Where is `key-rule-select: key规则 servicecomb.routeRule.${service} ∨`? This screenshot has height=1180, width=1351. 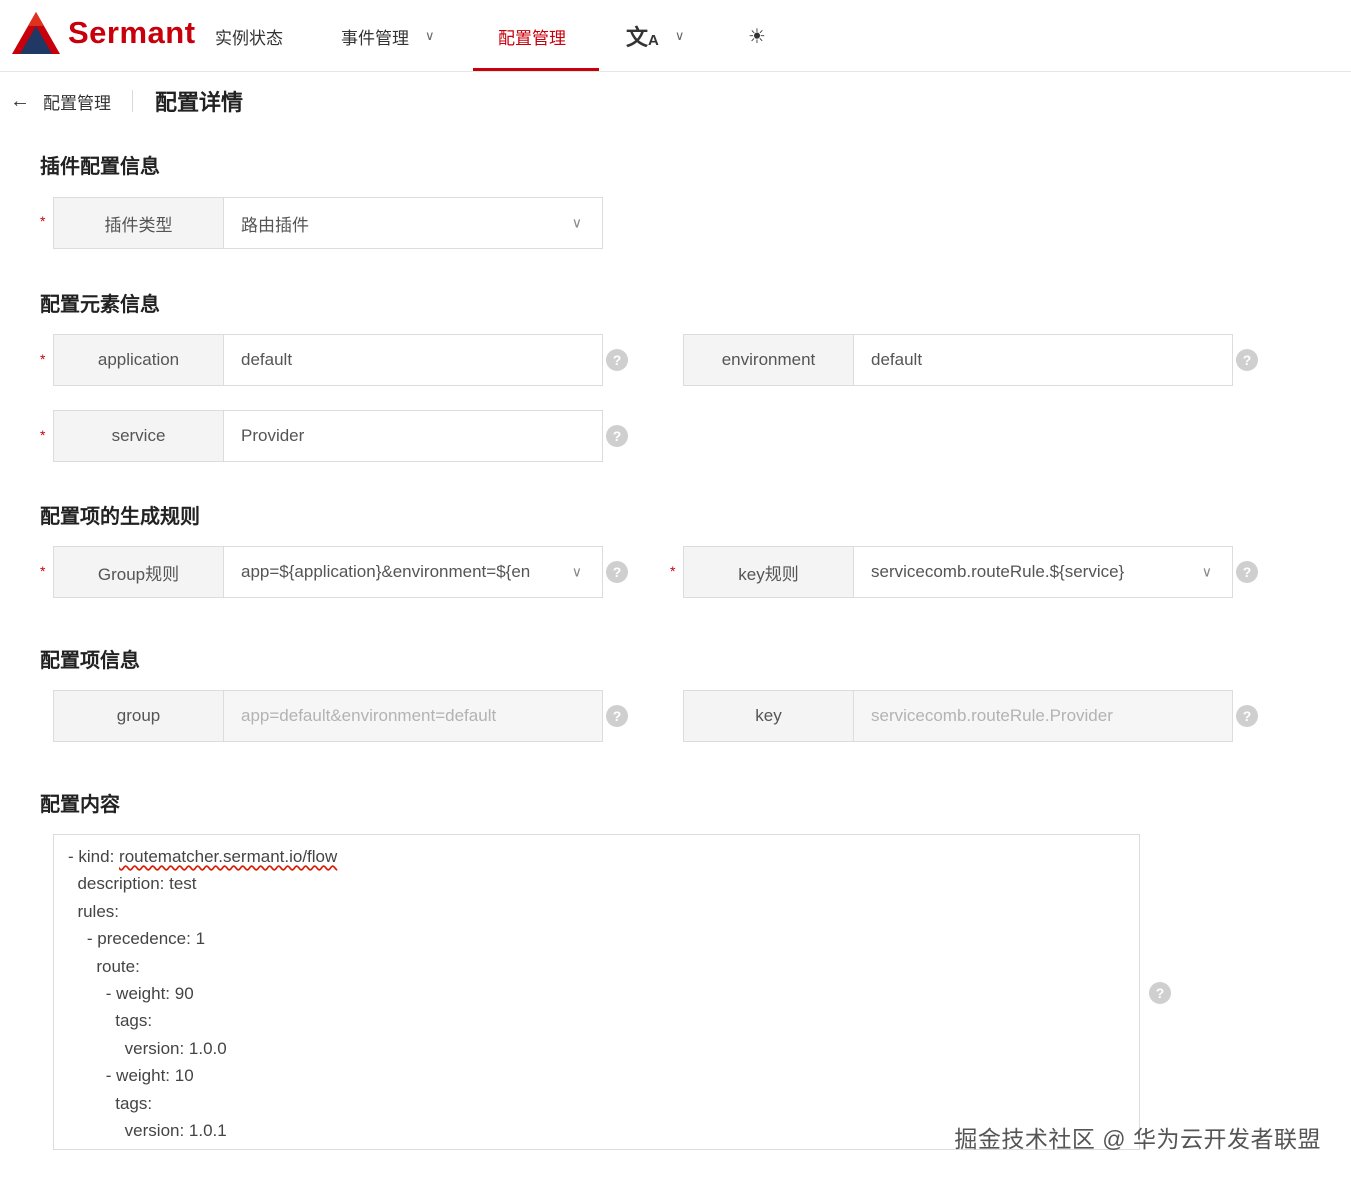
key-rule-select: key规则 servicecomb.routeRule.${service} ∨ is located at coordinates (958, 572).